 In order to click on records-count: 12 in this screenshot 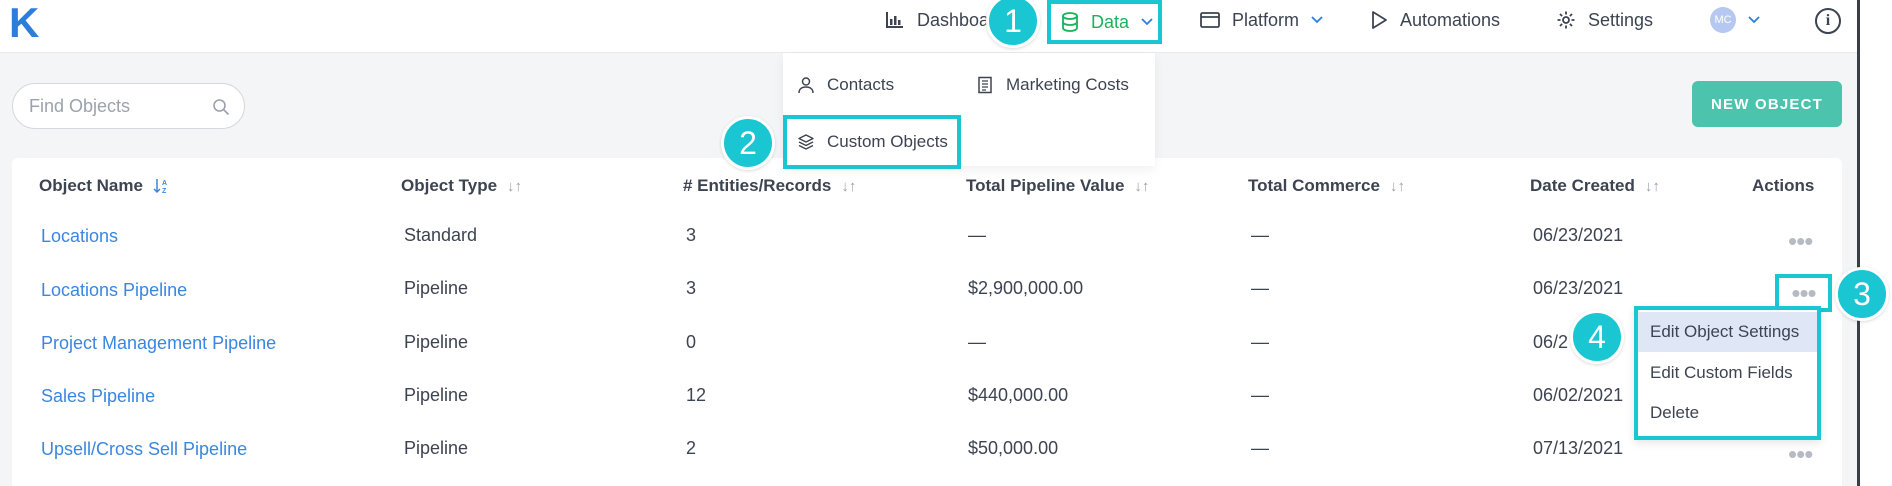, I will do `click(696, 395)`.